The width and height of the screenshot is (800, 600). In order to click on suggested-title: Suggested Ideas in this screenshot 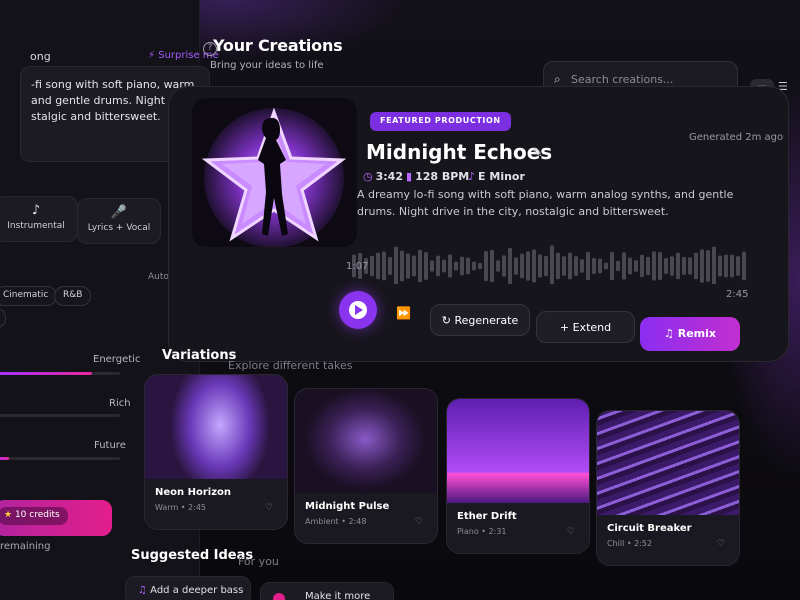, I will do `click(192, 555)`.